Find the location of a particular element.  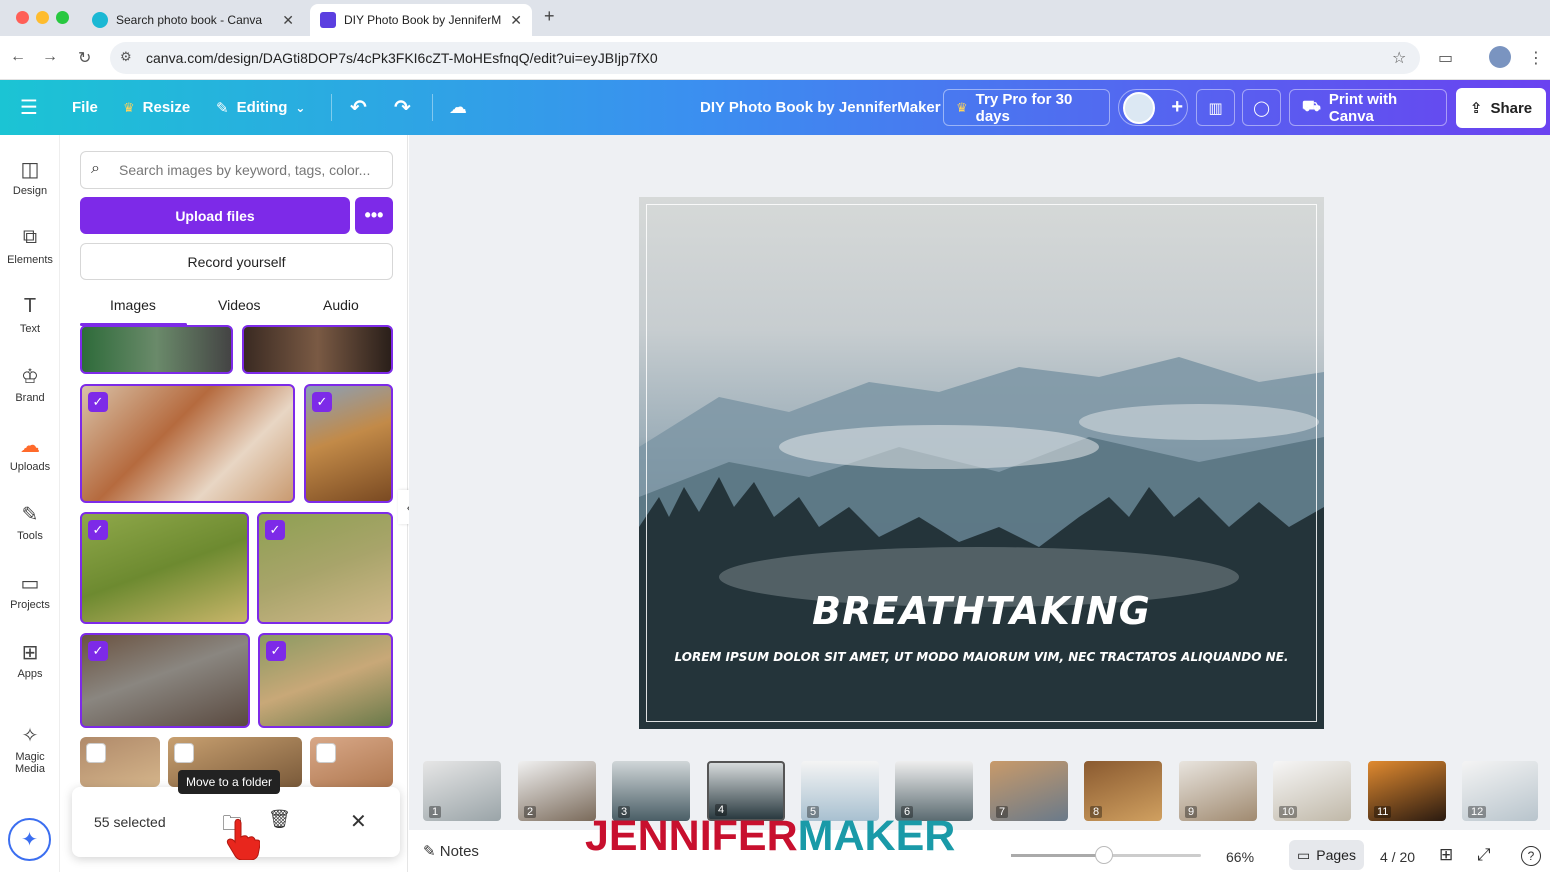

insights-button: ▥ is located at coordinates (1215, 107).